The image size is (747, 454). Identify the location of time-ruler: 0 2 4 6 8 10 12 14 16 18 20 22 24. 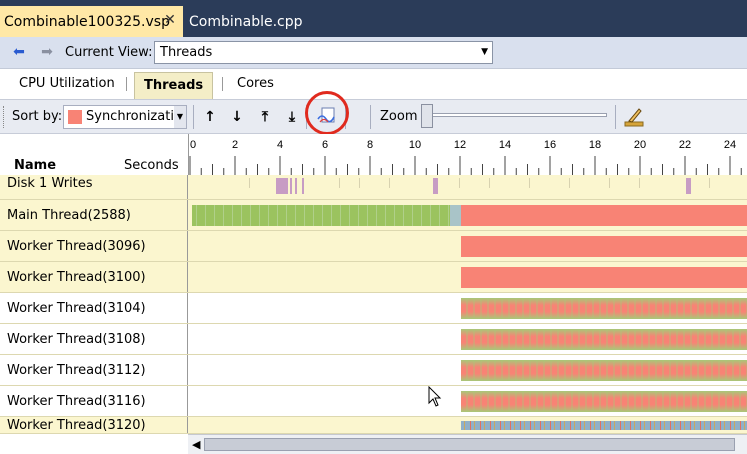
(467, 154).